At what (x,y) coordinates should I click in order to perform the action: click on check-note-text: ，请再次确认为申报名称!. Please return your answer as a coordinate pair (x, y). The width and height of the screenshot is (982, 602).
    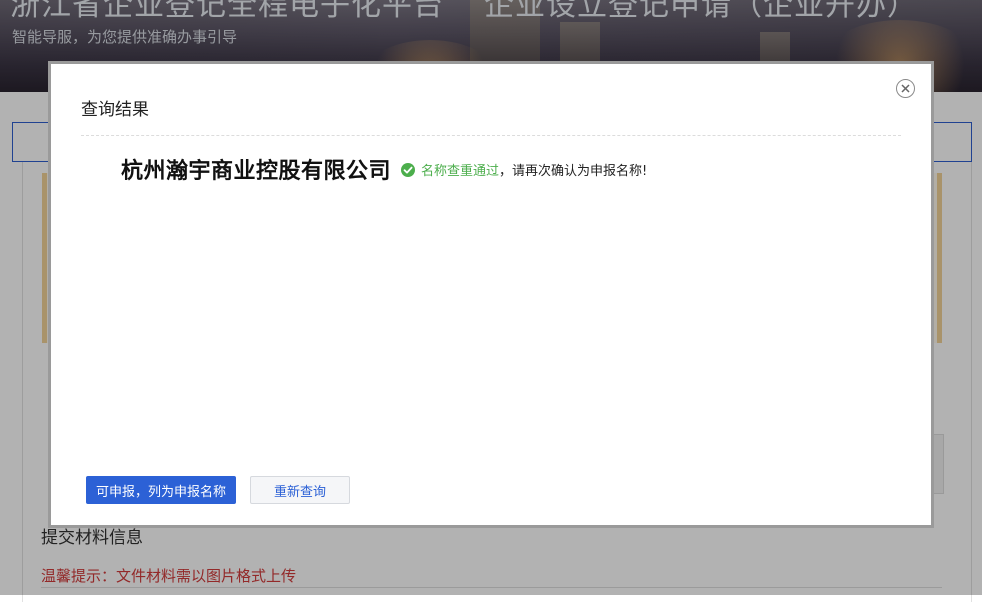
    Looking at the image, I should click on (573, 171).